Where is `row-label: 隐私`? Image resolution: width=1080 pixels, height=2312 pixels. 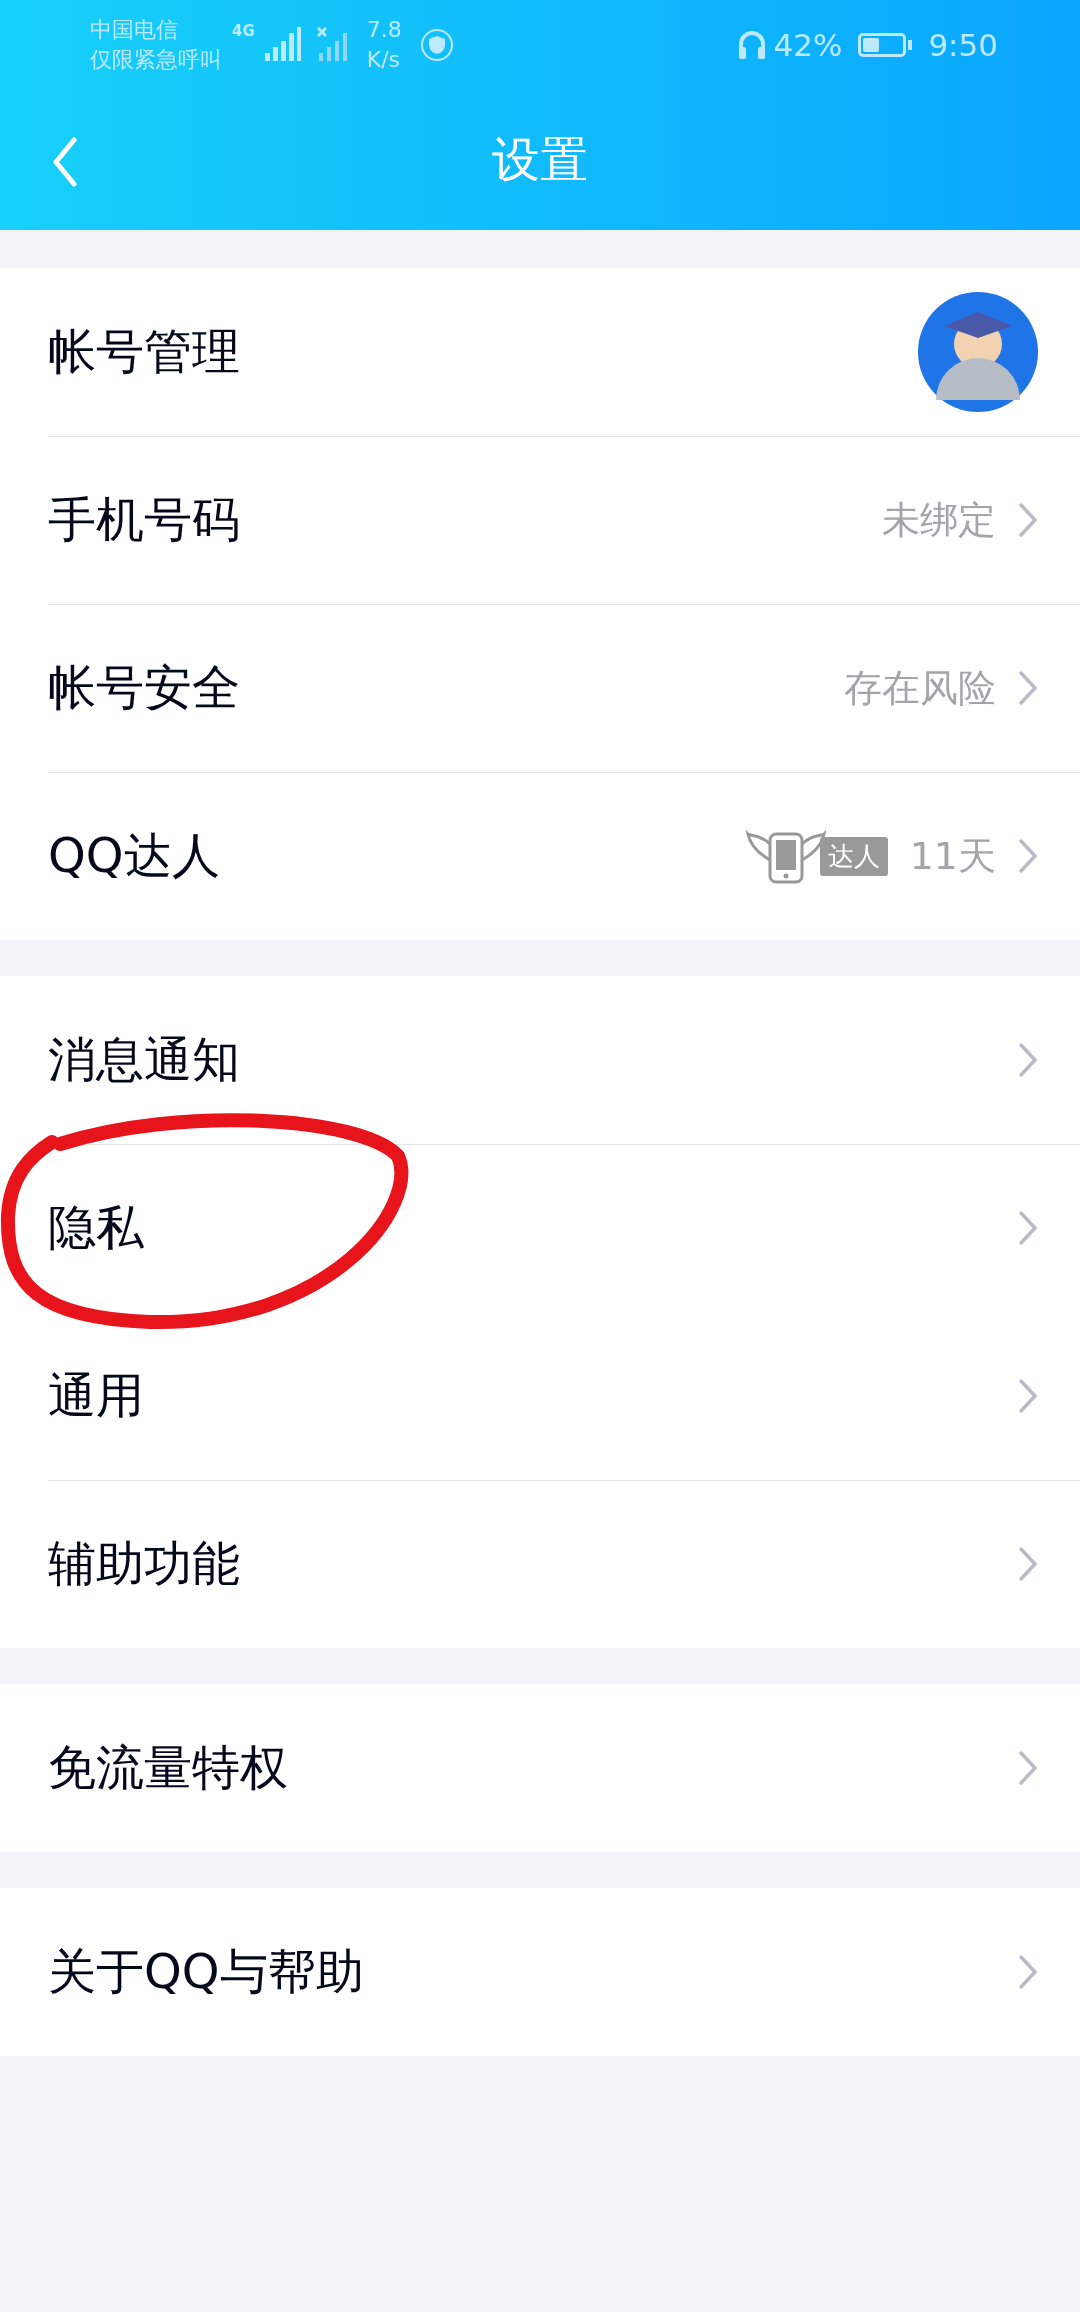
row-label: 隐私 is located at coordinates (96, 1227).